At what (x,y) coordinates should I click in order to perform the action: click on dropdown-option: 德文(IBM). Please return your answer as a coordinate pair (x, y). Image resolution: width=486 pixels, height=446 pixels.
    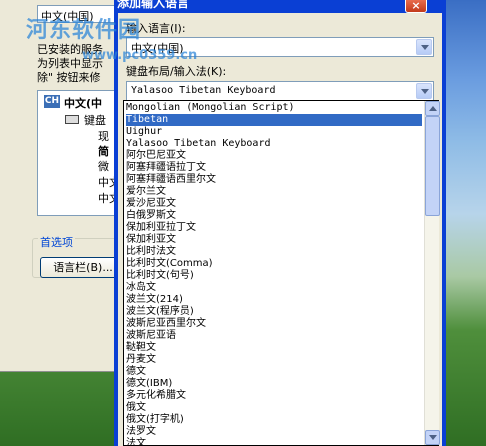
    Looking at the image, I should click on (274, 384).